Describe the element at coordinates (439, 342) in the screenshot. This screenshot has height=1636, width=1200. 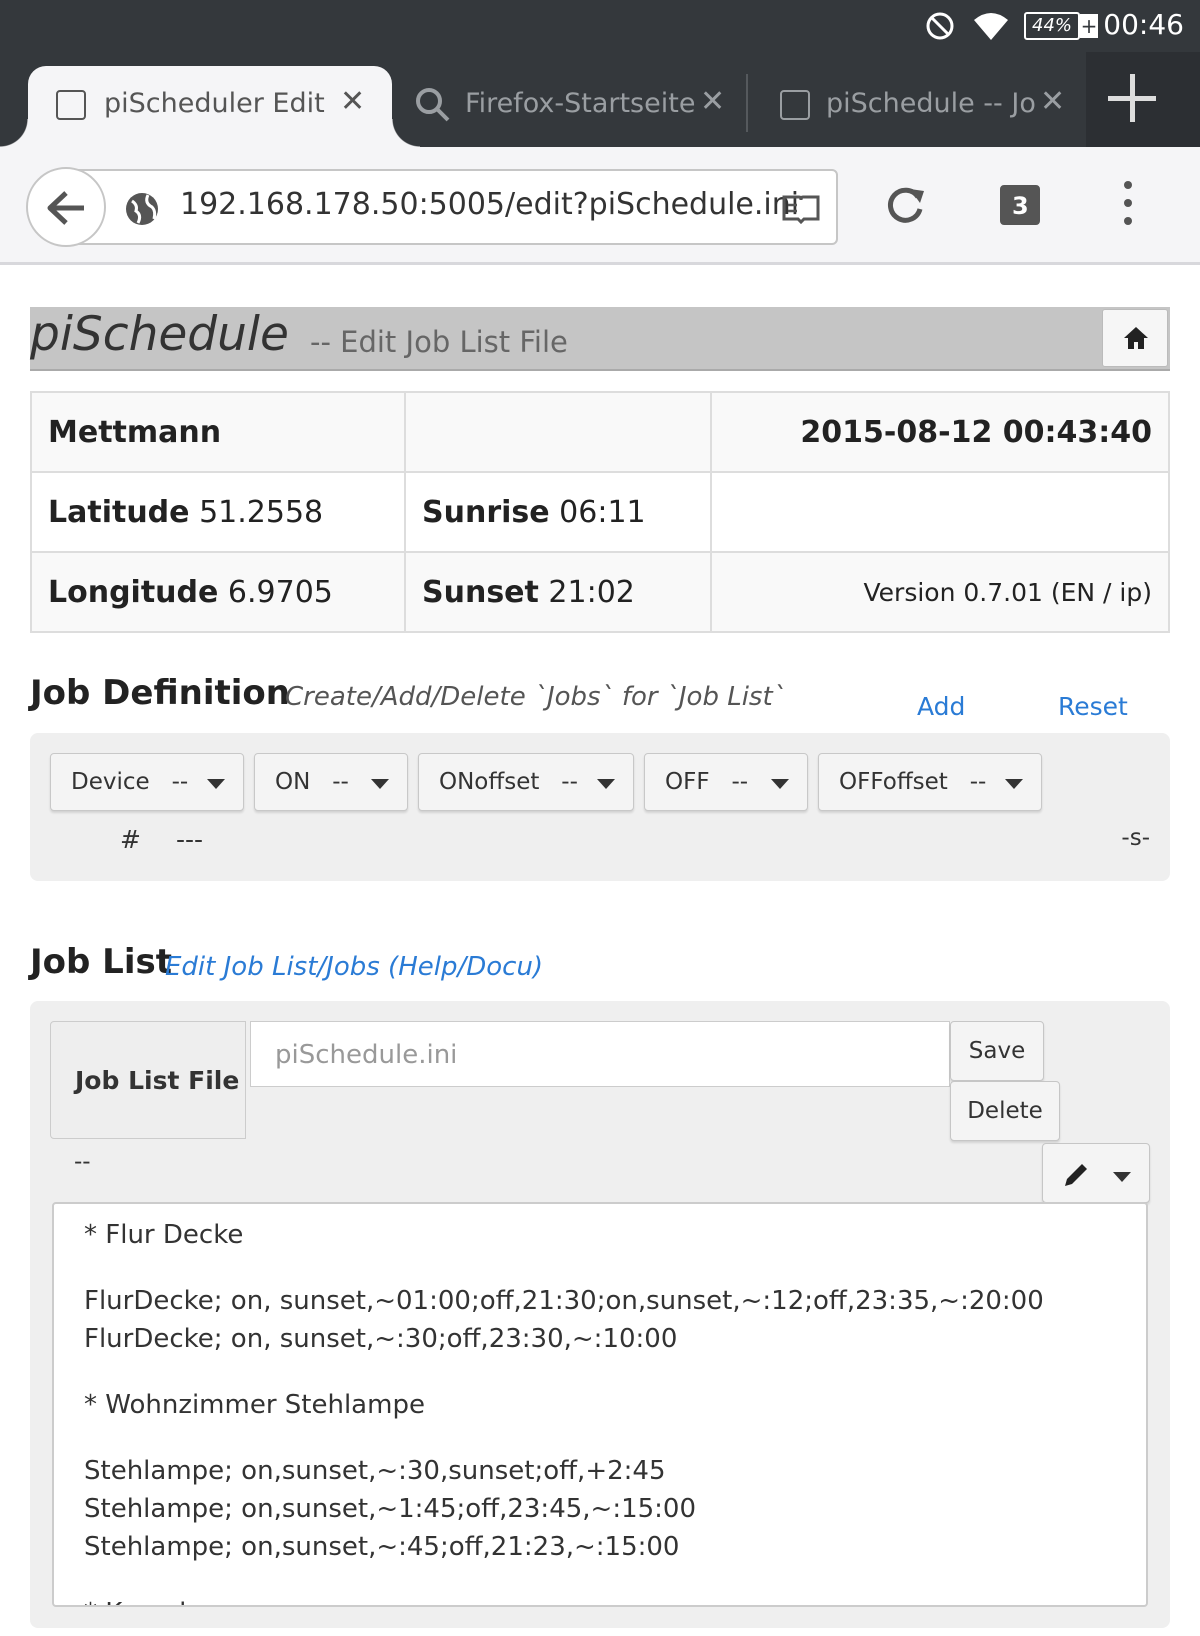
I see `page-subtitle: -- Edit Job List File` at that location.